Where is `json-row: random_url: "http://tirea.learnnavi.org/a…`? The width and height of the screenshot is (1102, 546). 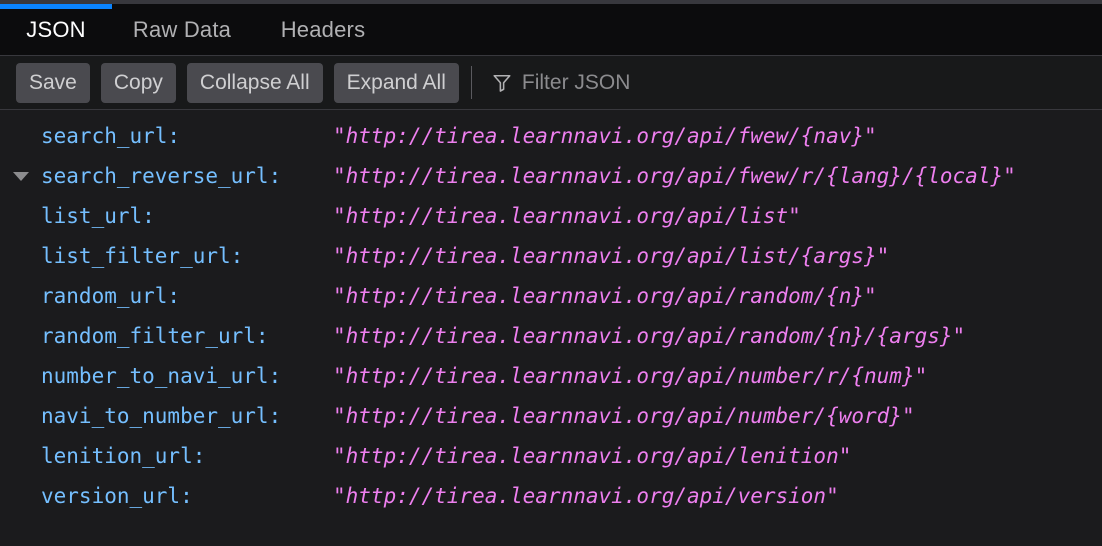 json-row: random_url: "http://tirea.learnnavi.org/a… is located at coordinates (551, 296).